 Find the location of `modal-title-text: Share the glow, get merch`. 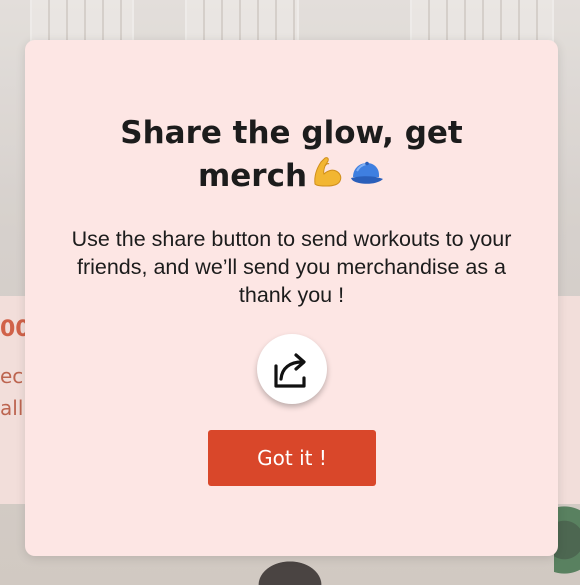

modal-title-text: Share the glow, get merch is located at coordinates (291, 154).